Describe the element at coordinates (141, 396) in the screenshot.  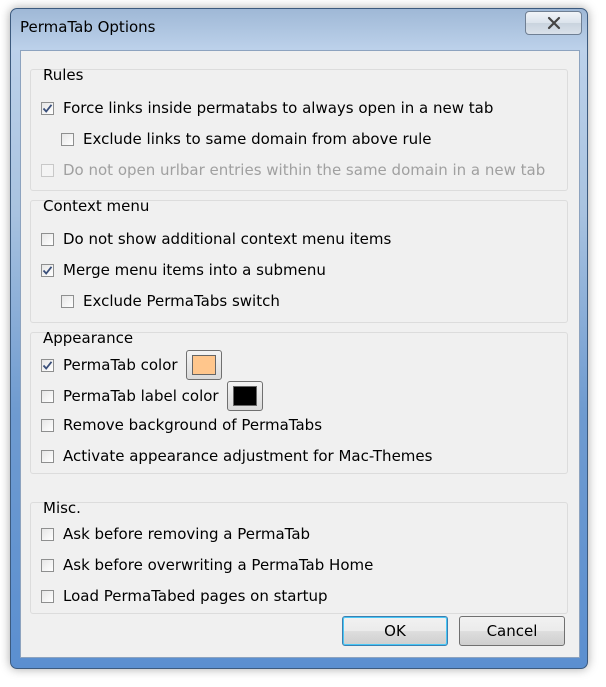
I see `checkbox-label: PermaTab label color` at that location.